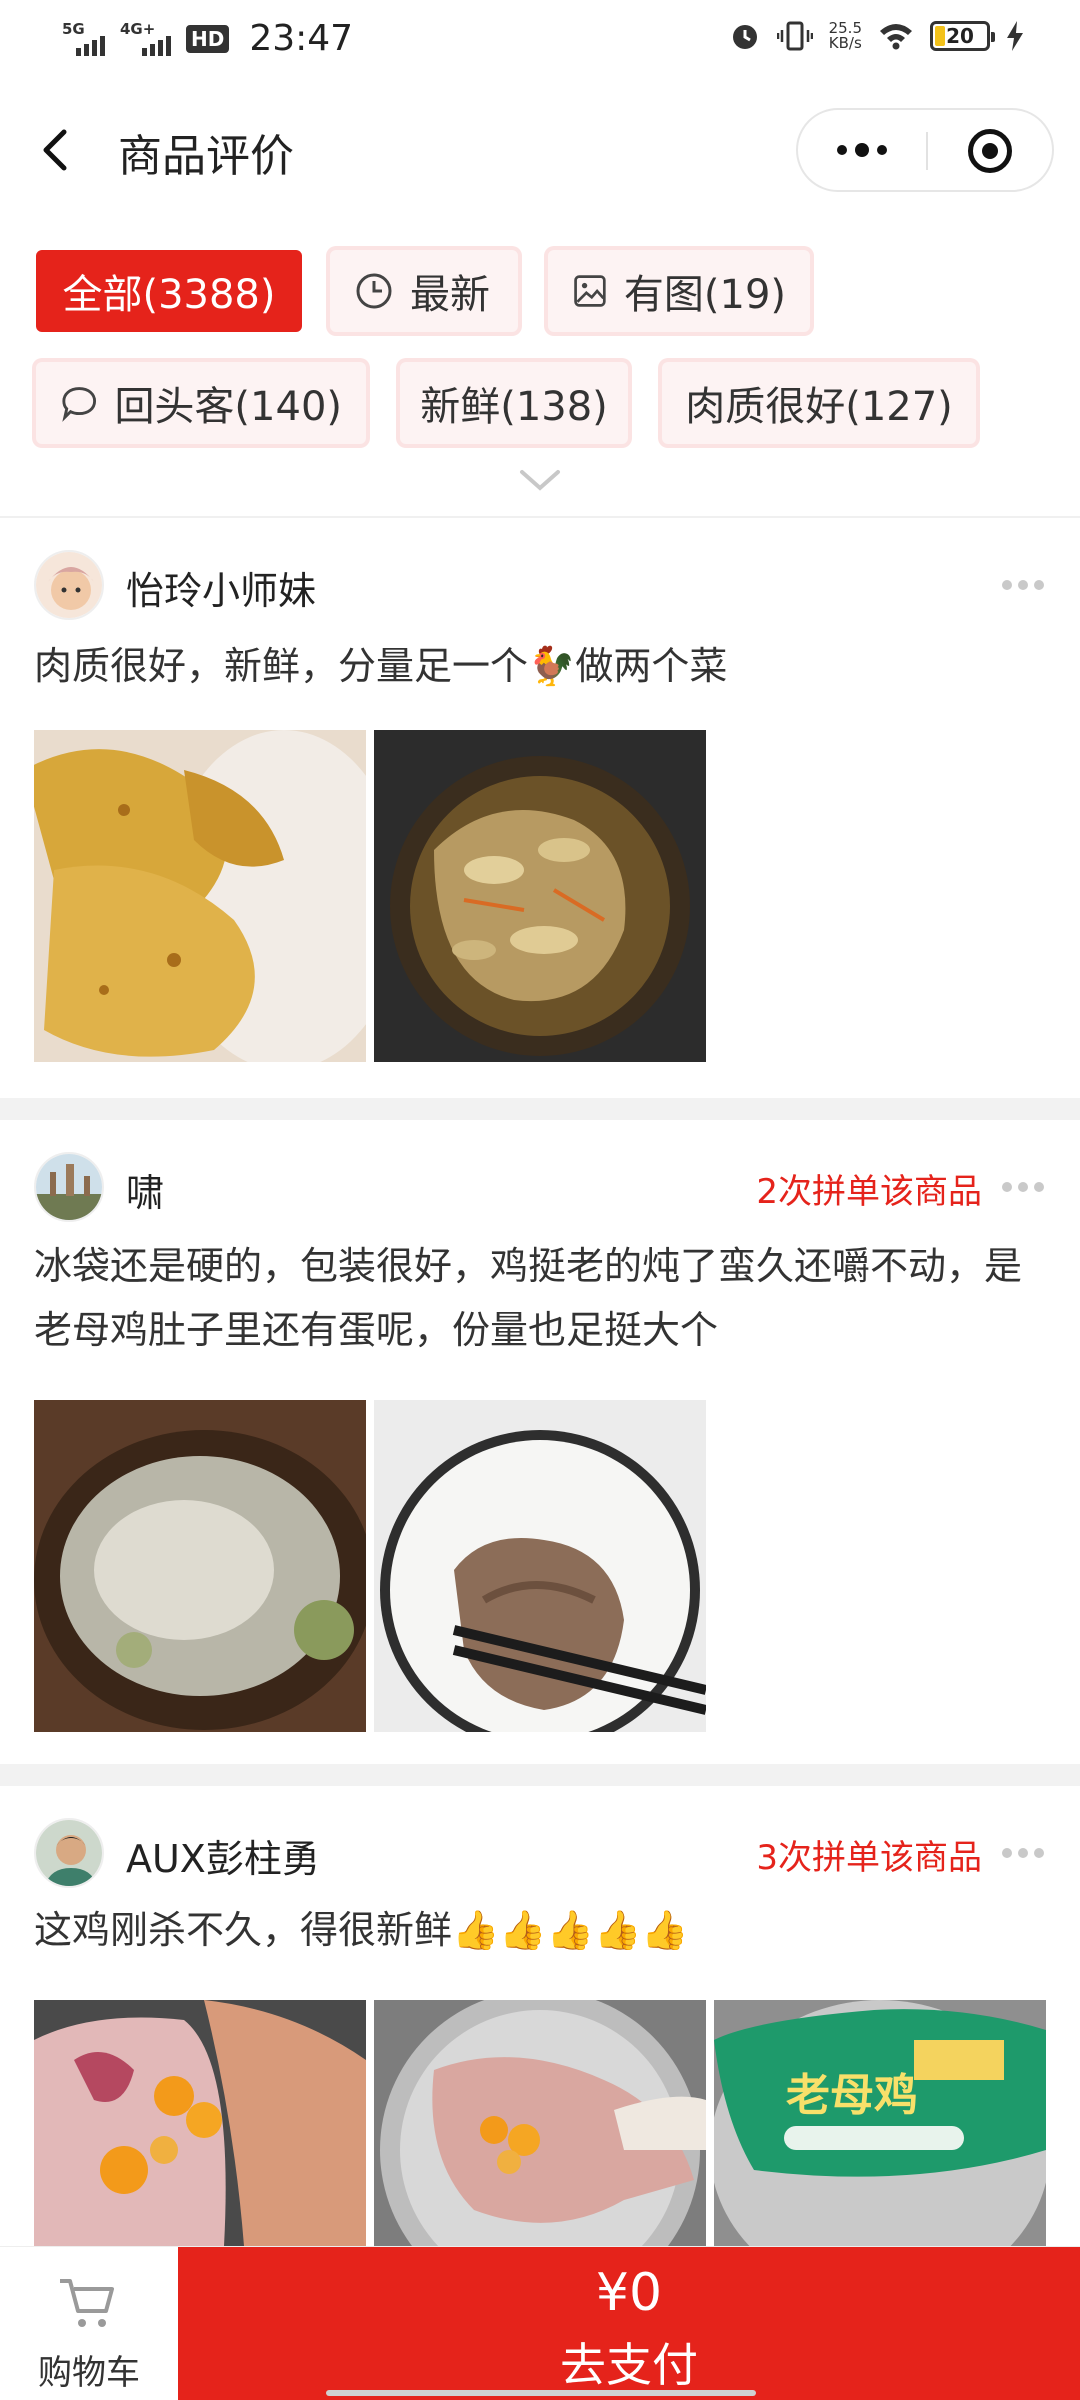 This screenshot has height=2400, width=1080. What do you see at coordinates (361, 1930) in the screenshot?
I see `review-text: 这鸡刚杀不久，得很新鲜👍👍👍👍👍` at bounding box center [361, 1930].